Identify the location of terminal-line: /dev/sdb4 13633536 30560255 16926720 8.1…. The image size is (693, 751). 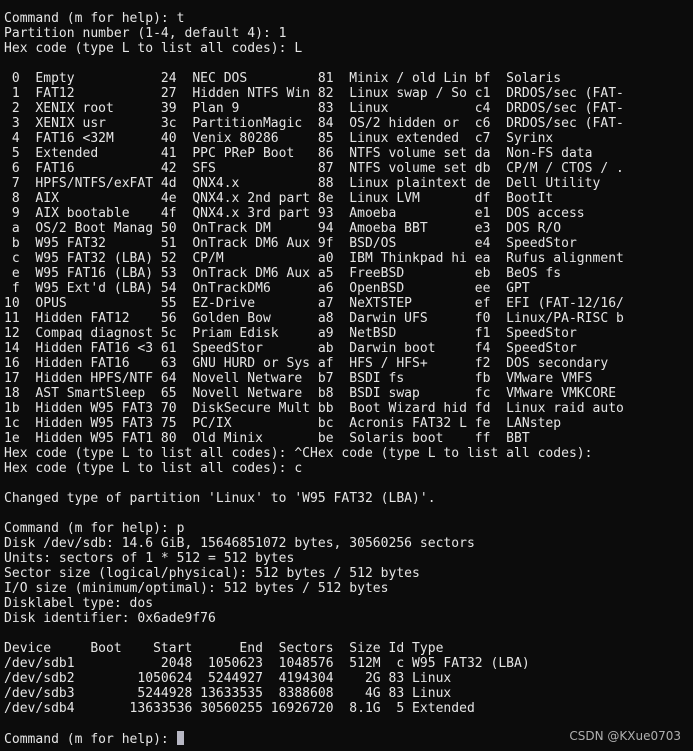
(239, 708).